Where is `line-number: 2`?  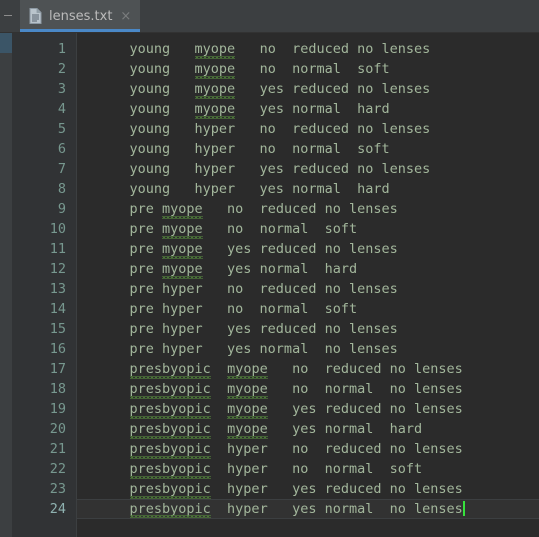 line-number: 2 is located at coordinates (61, 69).